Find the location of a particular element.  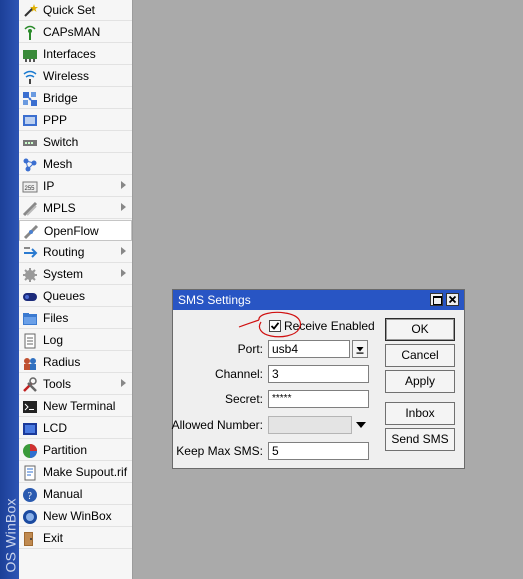

sidebar-item-label: Partition is located at coordinates (65, 450).